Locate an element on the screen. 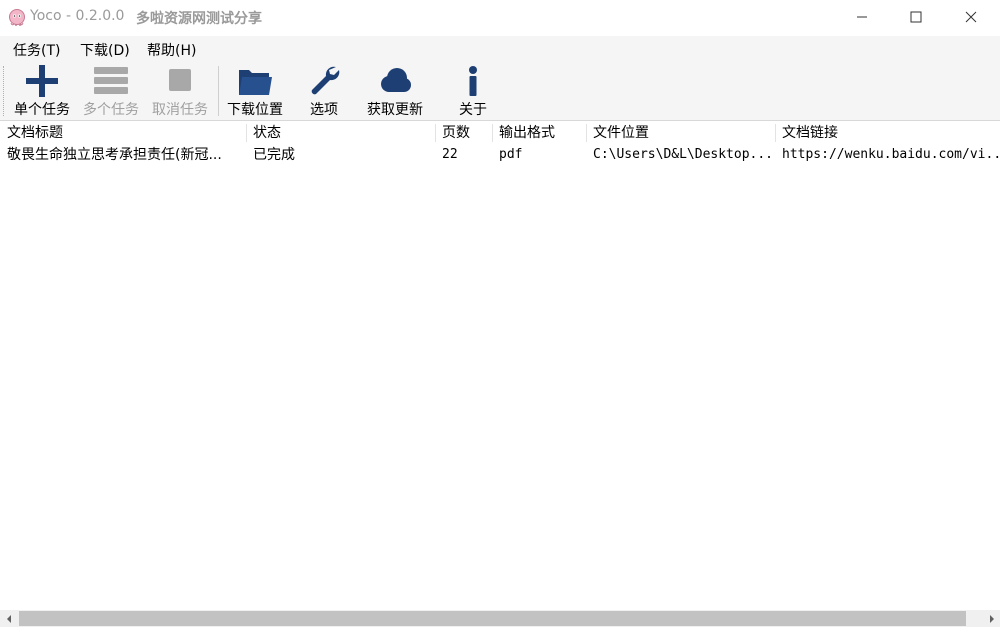  cell-format: pdf is located at coordinates (511, 154).